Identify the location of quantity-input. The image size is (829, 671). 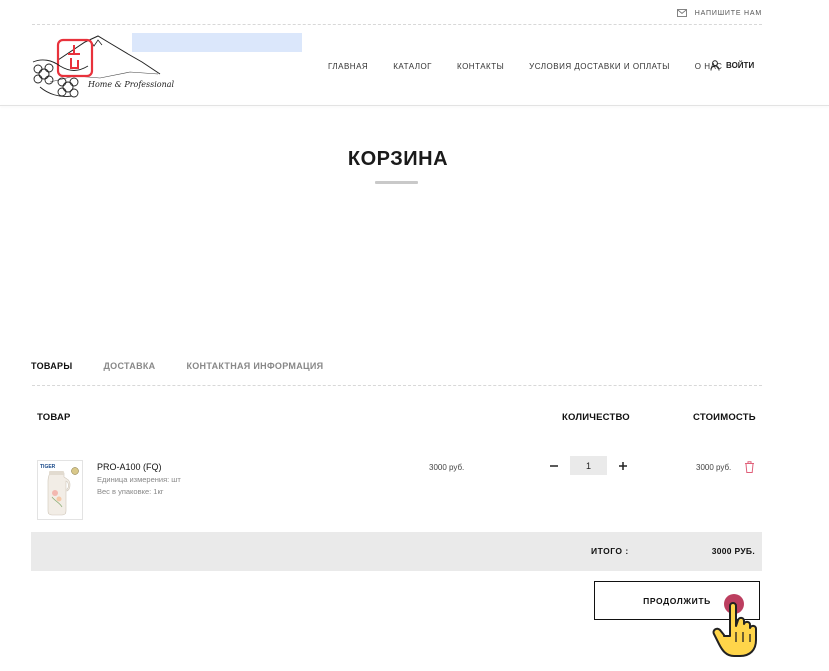
(588, 465).